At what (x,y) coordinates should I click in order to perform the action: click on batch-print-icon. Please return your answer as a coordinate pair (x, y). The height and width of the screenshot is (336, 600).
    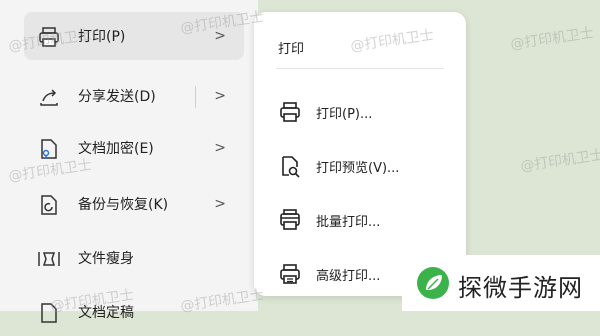
    Looking at the image, I should click on (290, 220).